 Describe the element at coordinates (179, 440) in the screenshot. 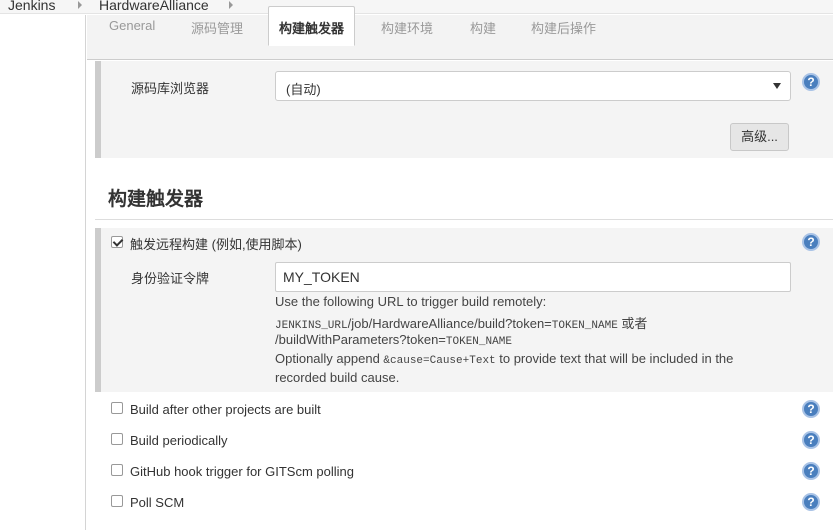

I see `build-periodically-label: Build periodically` at that location.